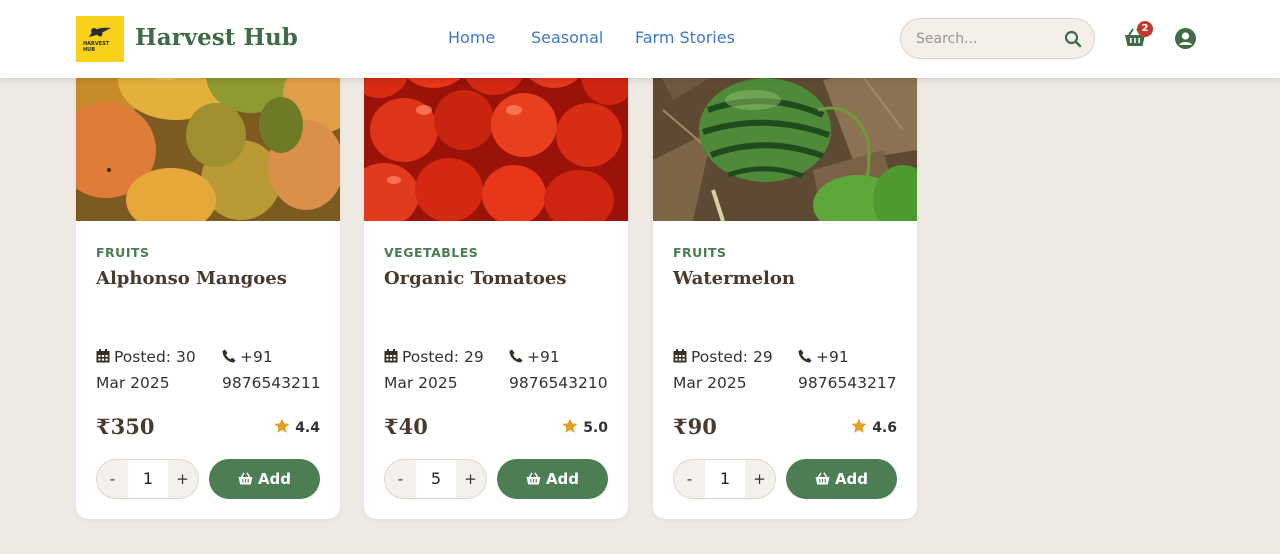  Describe the element at coordinates (96, 47) in the screenshot. I see `logo-text: HARVEST HUB` at that location.